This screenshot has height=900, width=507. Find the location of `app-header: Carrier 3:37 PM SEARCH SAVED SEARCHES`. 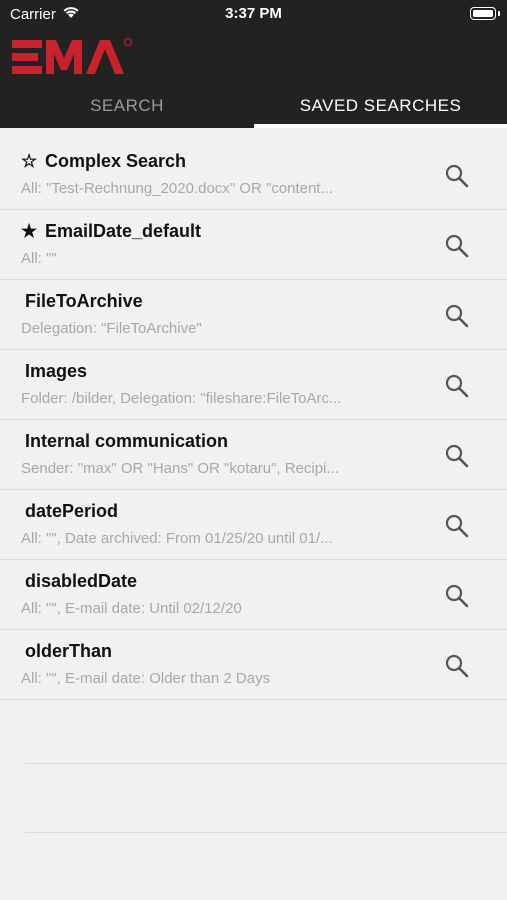

app-header: Carrier 3:37 PM SEARCH SAVED SEARCHES is located at coordinates (253, 64).